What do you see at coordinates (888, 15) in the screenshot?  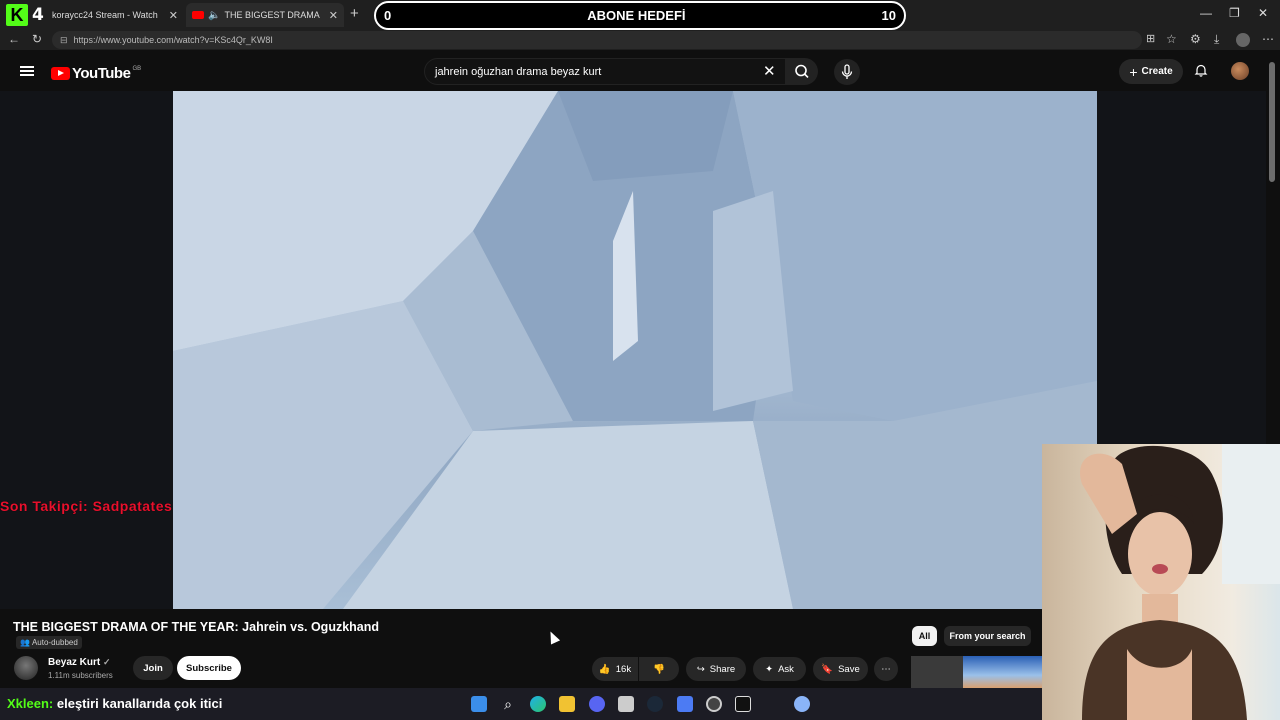 I see `goal-target: 10` at bounding box center [888, 15].